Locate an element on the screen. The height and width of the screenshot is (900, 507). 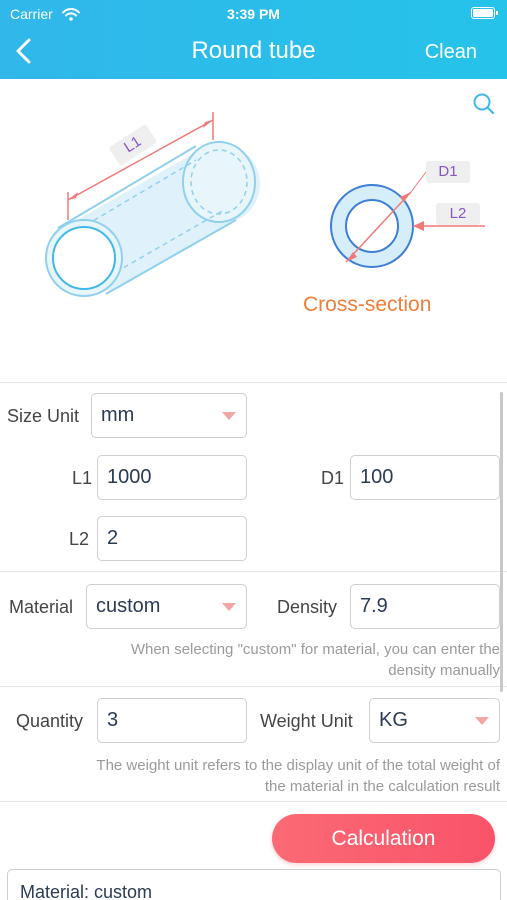
l1-label: L1 is located at coordinates (82, 478).